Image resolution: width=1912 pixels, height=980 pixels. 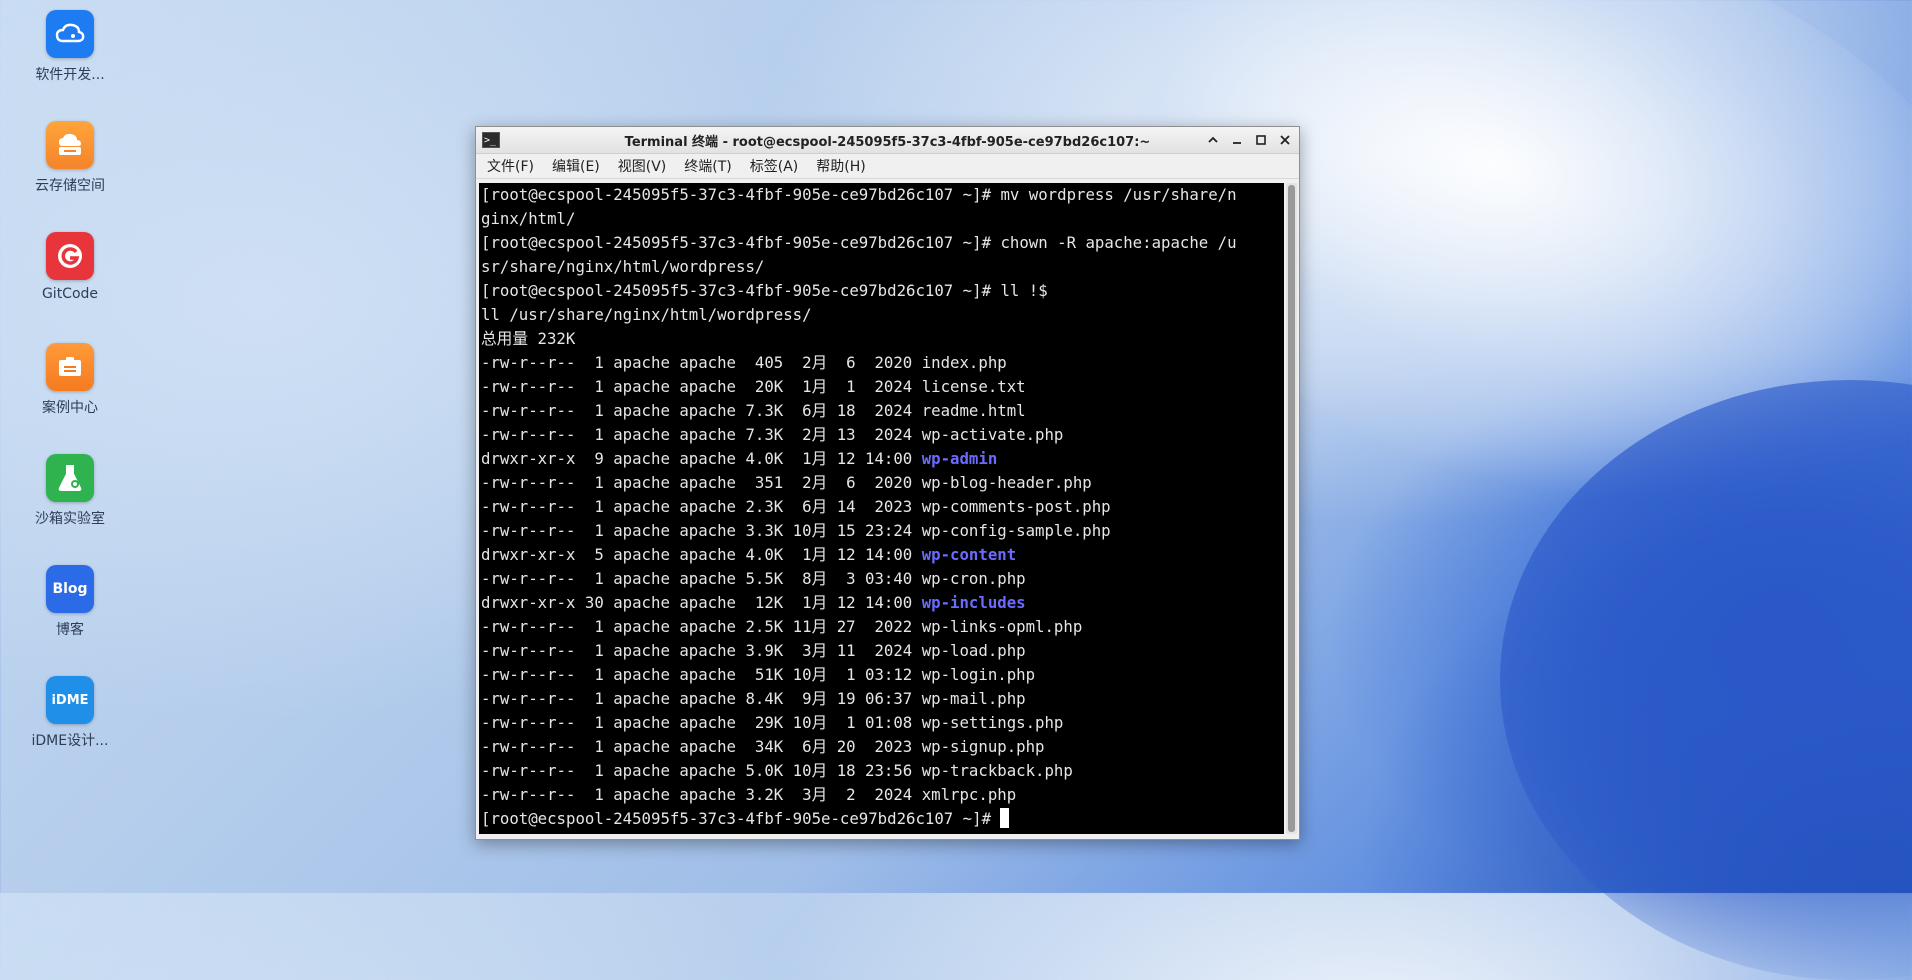 What do you see at coordinates (992, 722) in the screenshot?
I see `file-name: wp-settings.php` at bounding box center [992, 722].